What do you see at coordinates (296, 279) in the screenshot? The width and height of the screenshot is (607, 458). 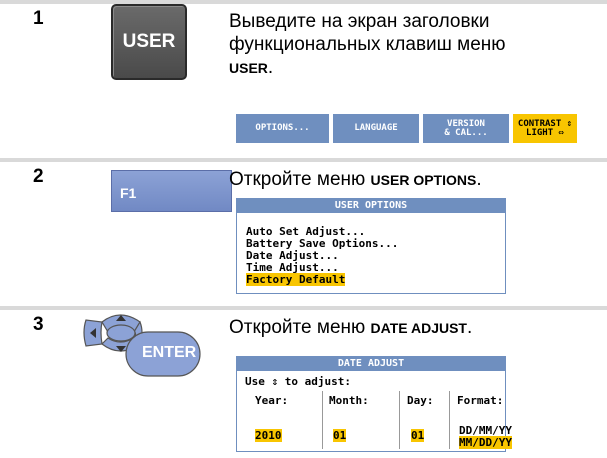 I see `factory-default-label: Factory Default` at bounding box center [296, 279].